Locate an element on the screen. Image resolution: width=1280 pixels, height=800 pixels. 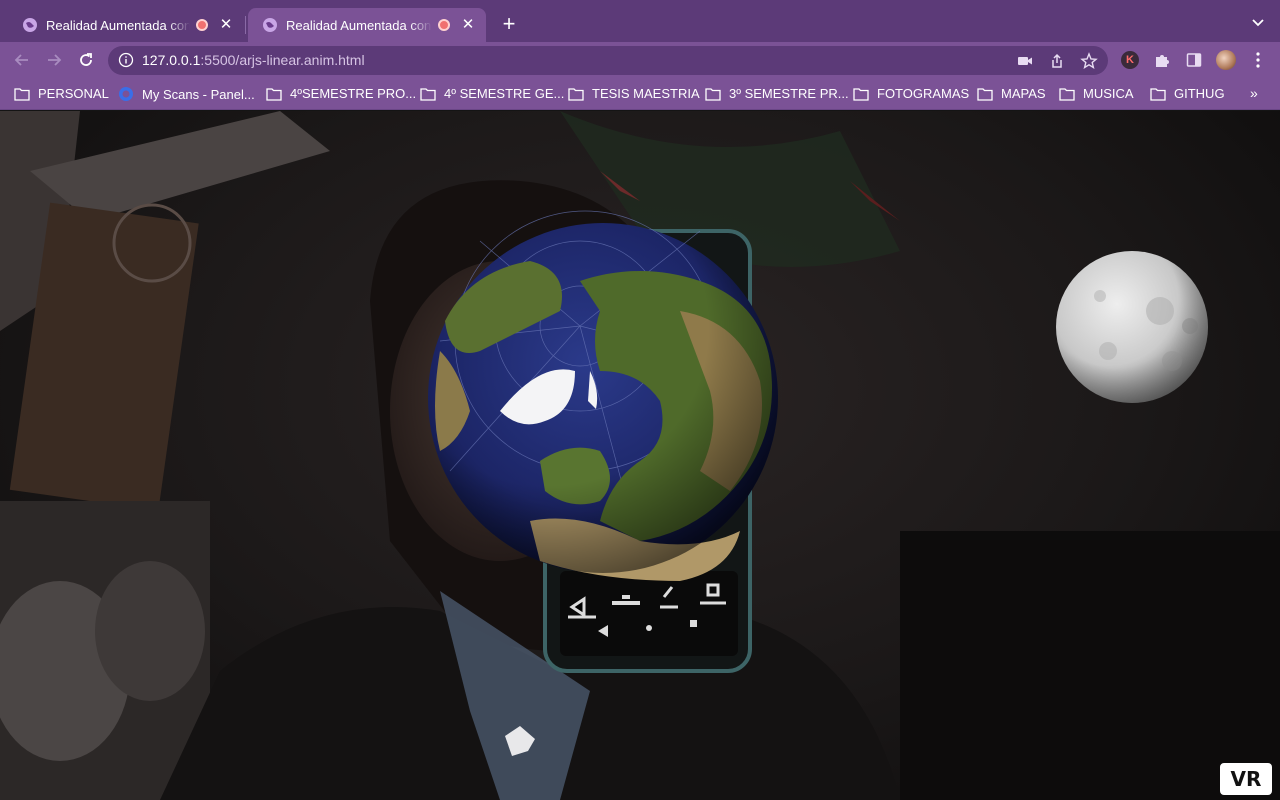
bookmark-mapas: MAPAS is located at coordinates (1011, 93).